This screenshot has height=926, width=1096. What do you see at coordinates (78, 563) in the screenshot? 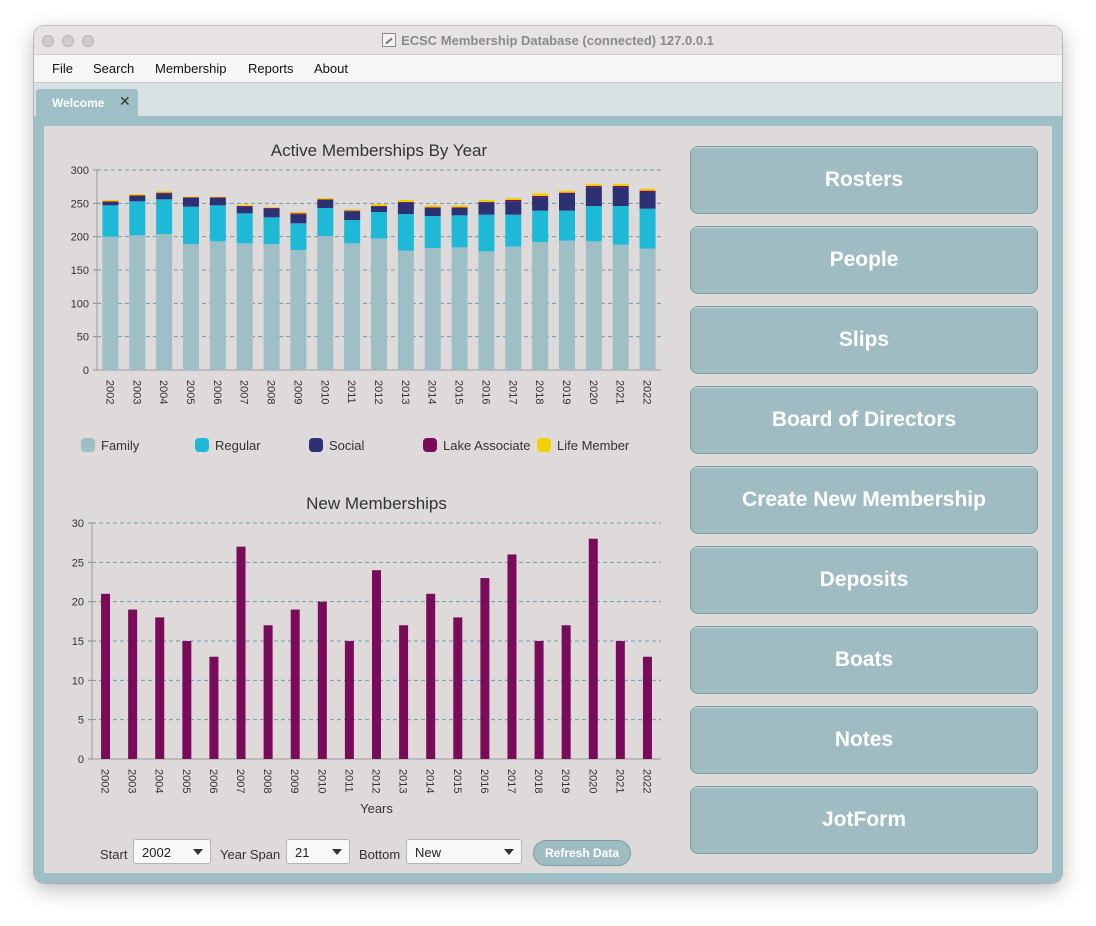
I see `y-tick-label: 25` at bounding box center [78, 563].